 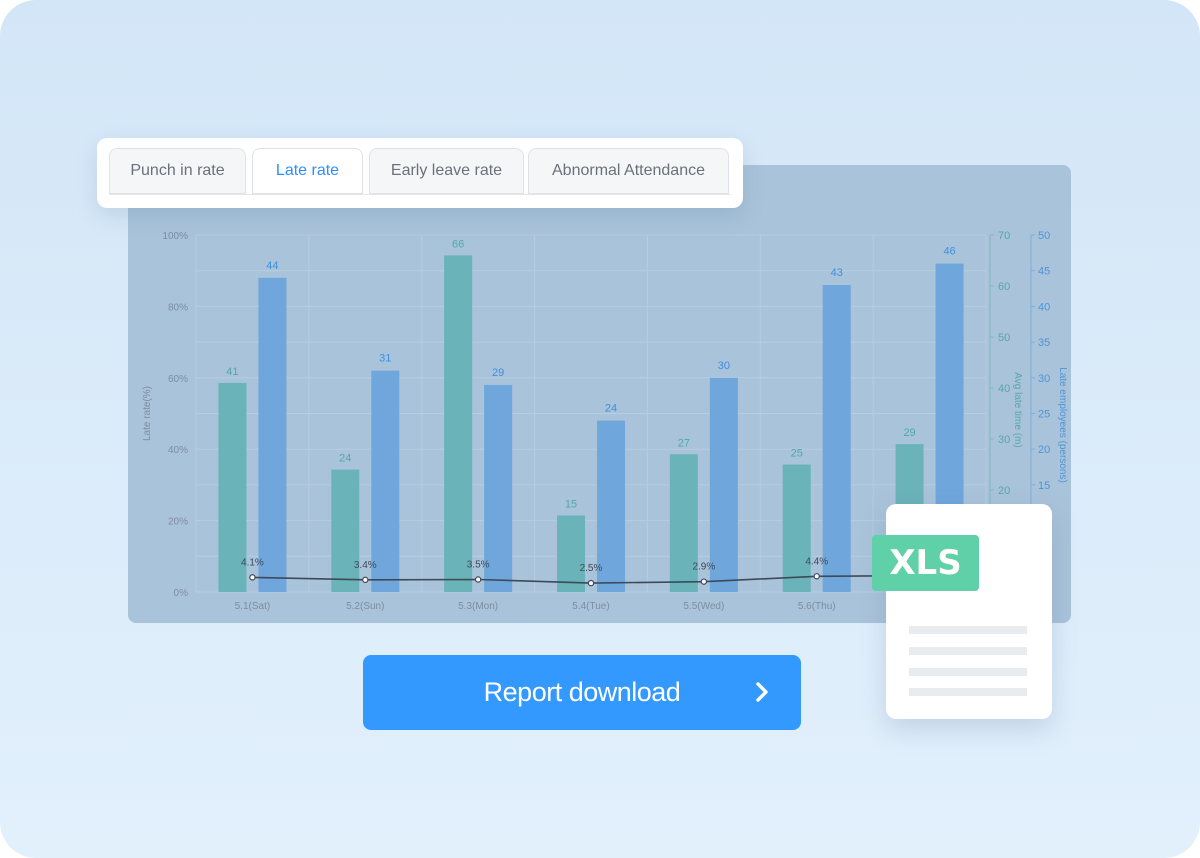 I want to click on x-tick-label: 5.3(Mon), so click(x=478, y=606).